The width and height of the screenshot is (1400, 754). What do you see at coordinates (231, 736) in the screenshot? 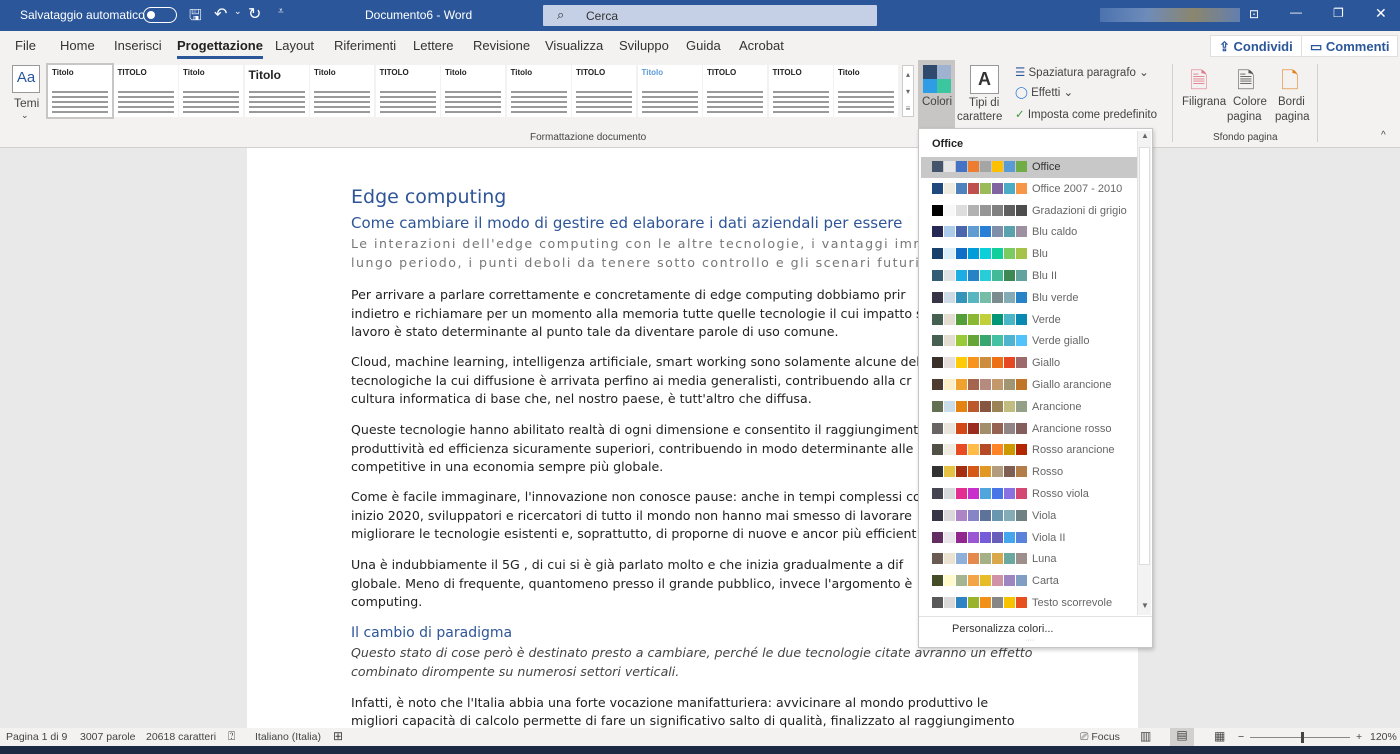
I see `proofing-icon: ⍰` at bounding box center [231, 736].